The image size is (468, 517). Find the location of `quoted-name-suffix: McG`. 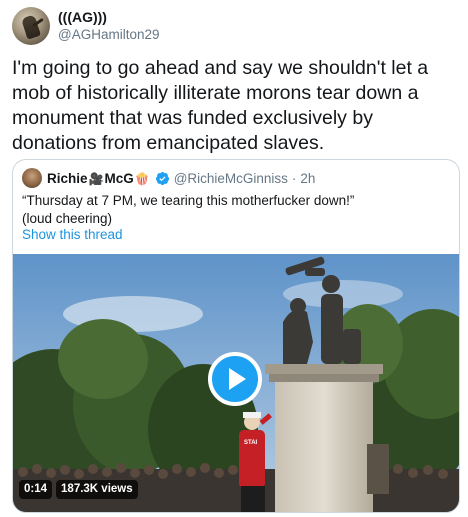

quoted-name-suffix: McG is located at coordinates (119, 178).